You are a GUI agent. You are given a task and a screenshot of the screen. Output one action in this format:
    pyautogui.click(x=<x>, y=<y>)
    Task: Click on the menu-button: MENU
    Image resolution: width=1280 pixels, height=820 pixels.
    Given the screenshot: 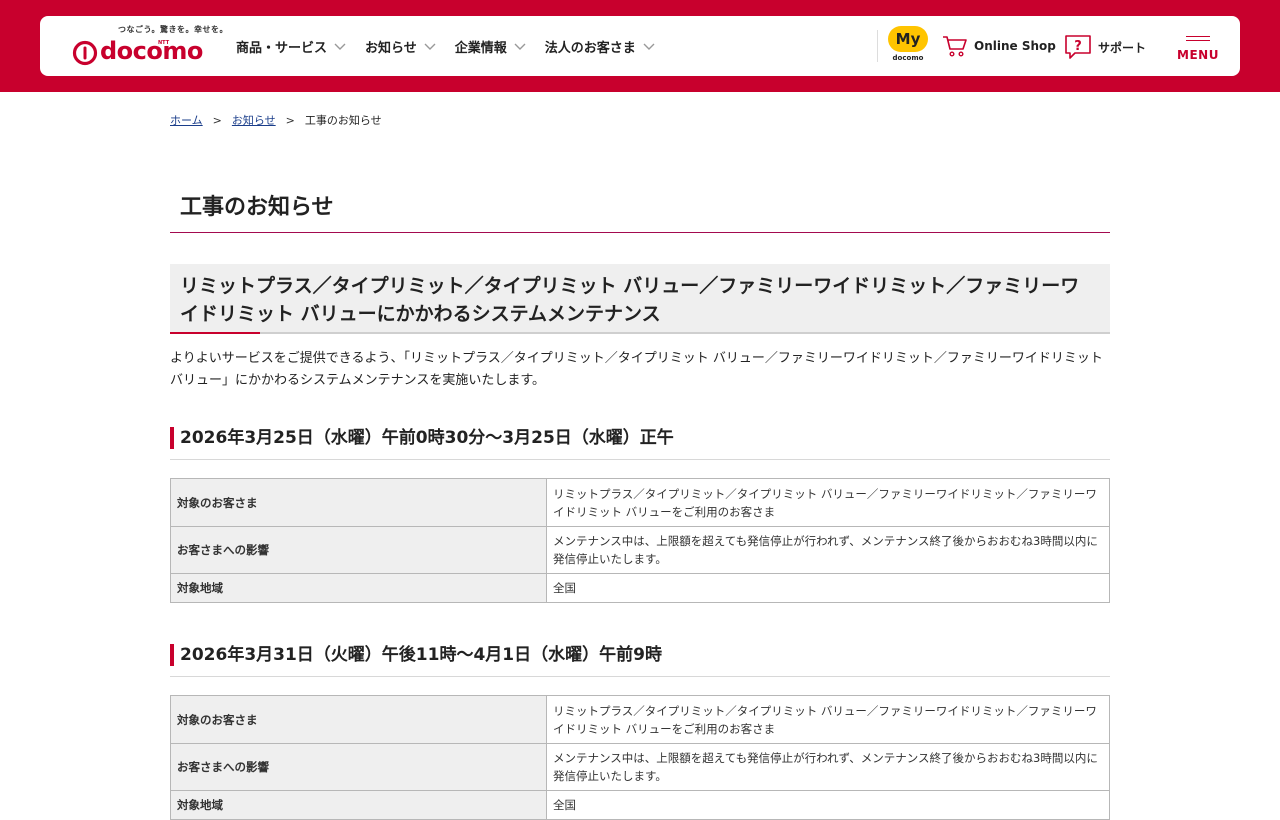 What is the action you would take?
    pyautogui.click(x=1198, y=48)
    